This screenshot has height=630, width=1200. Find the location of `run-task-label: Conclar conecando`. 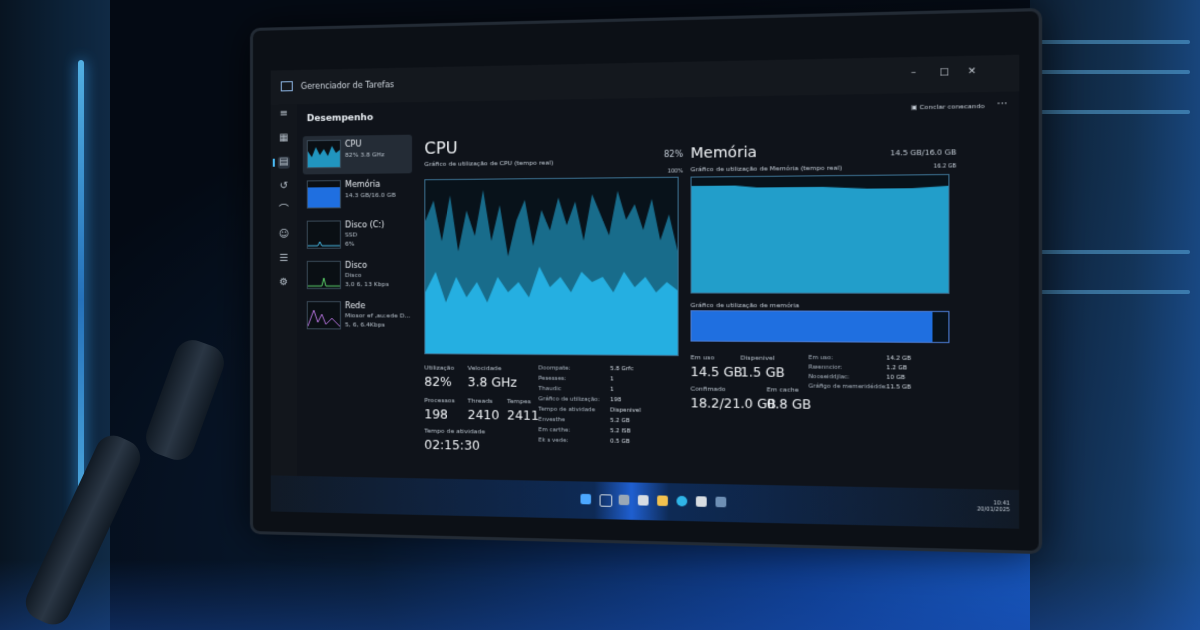

run-task-label: Conclar conecando is located at coordinates (952, 107).